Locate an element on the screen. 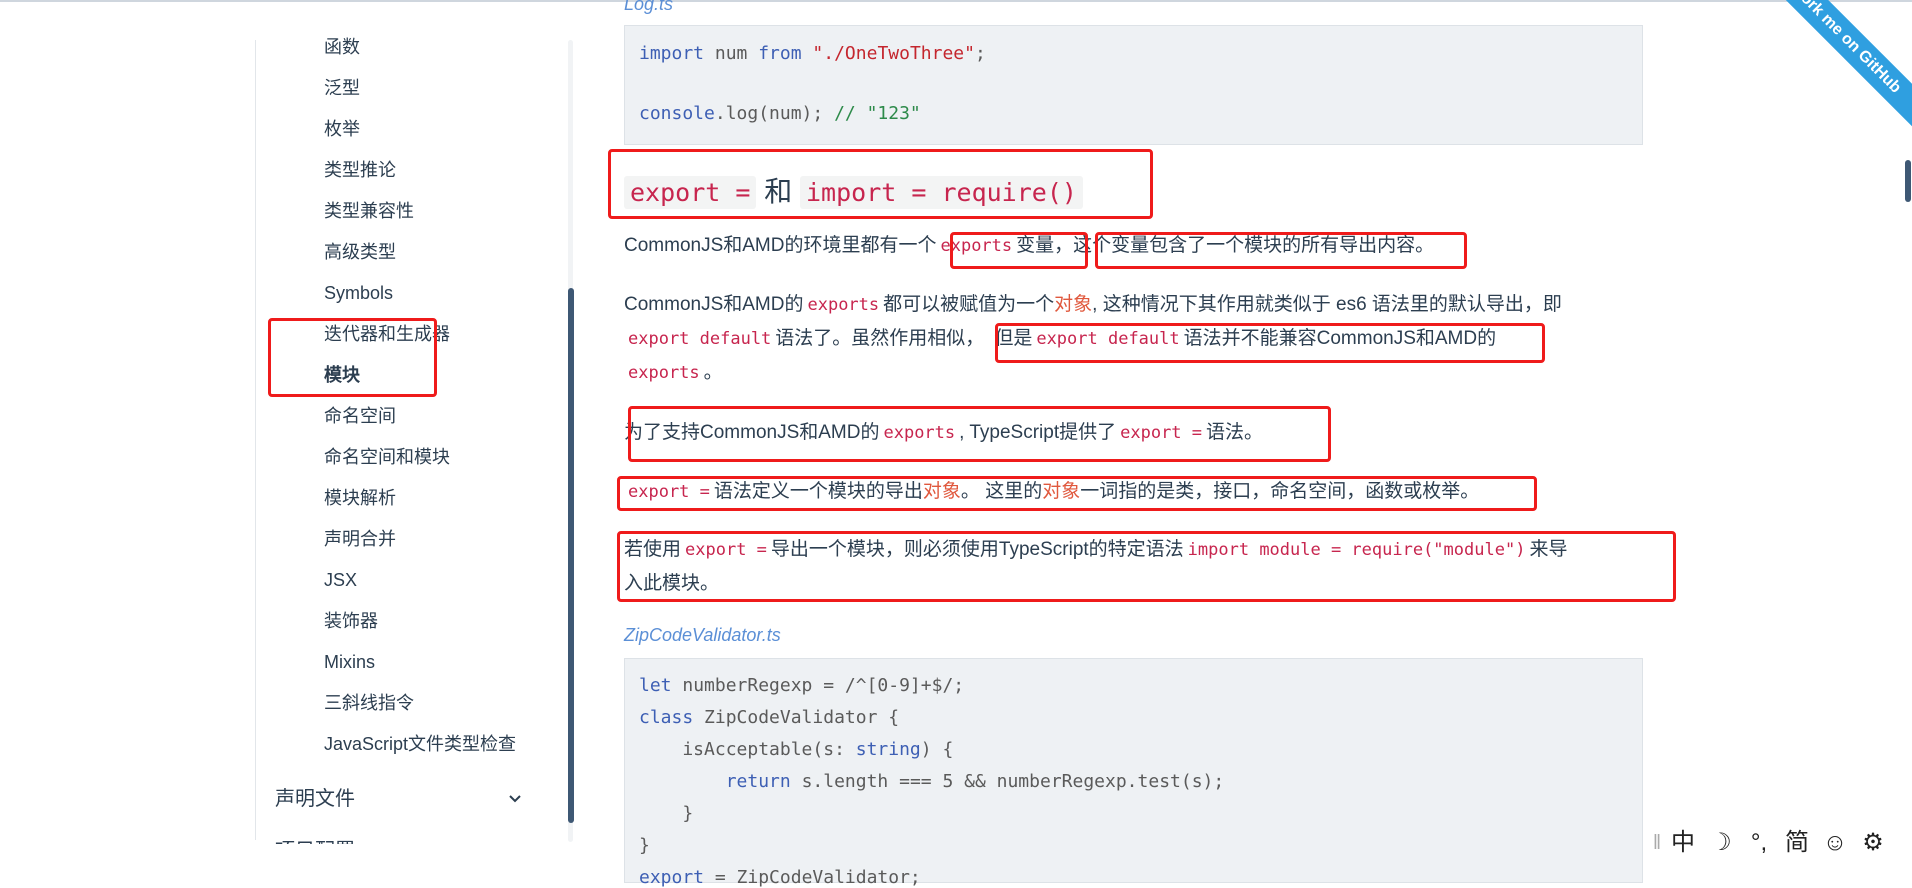 This screenshot has width=1912, height=888. sidebar-item-namespaces: 命名空间 is located at coordinates (420, 419).